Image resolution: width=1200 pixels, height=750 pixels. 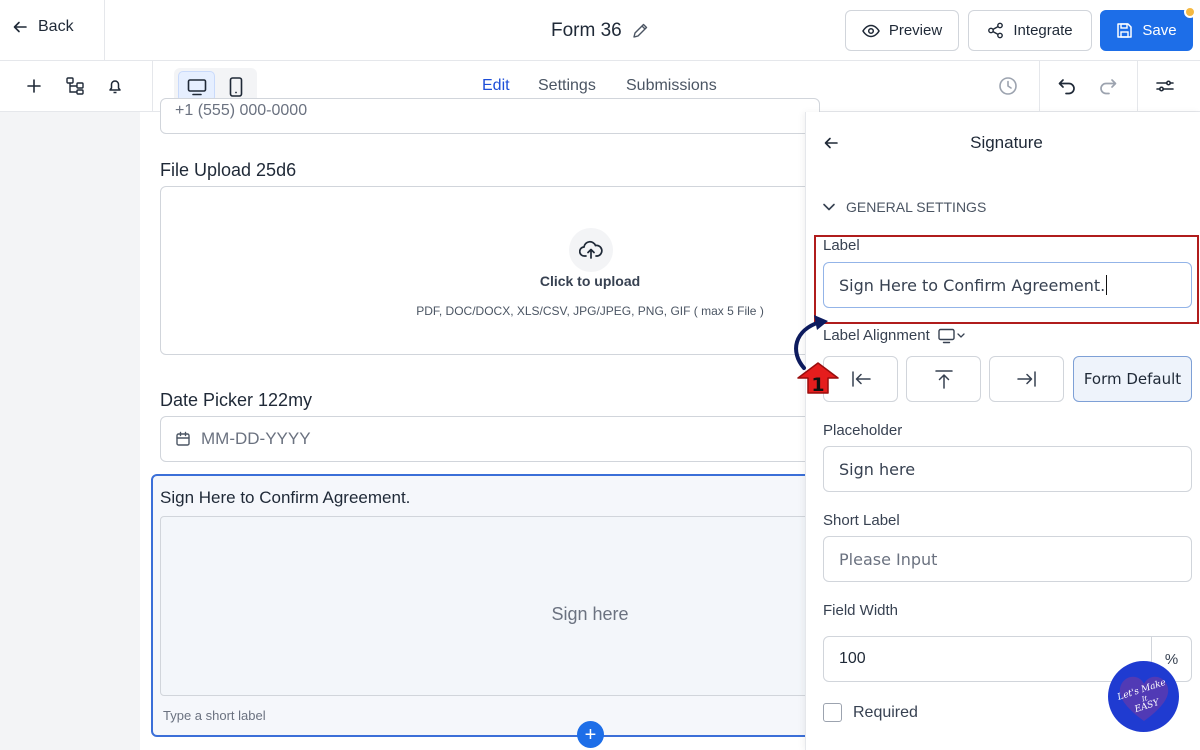 I want to click on adjustments-button, so click(x=1165, y=86).